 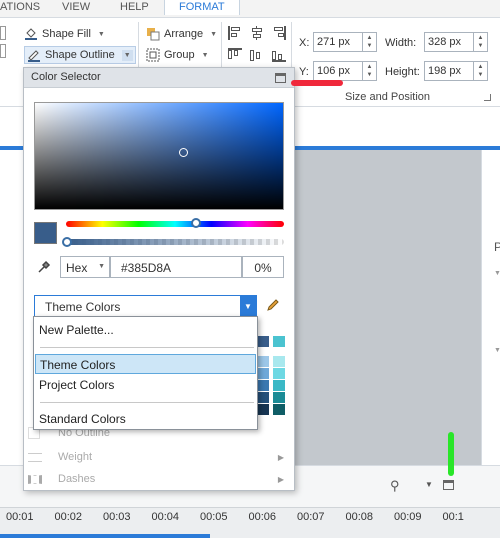 I want to click on eyedropper-icon, so click(x=44, y=267).